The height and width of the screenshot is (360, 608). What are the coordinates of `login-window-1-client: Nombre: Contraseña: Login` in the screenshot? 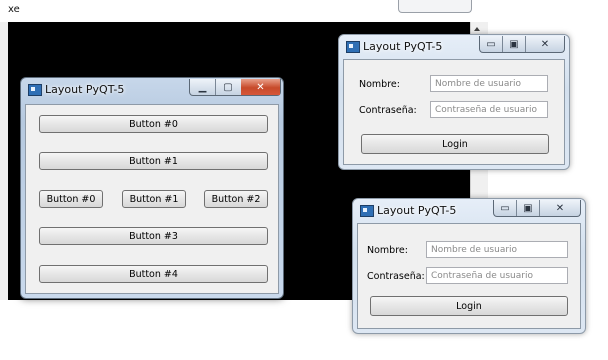 It's located at (454, 112).